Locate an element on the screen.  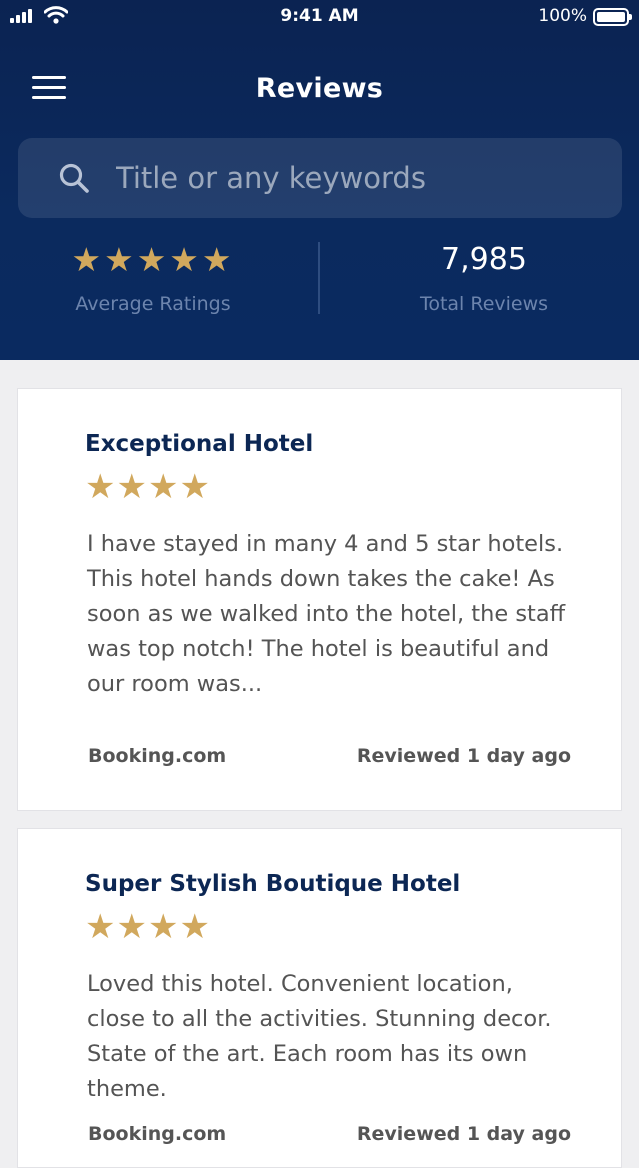
total-reviews-stat: 7,985 Total Reviews is located at coordinates (484, 275).